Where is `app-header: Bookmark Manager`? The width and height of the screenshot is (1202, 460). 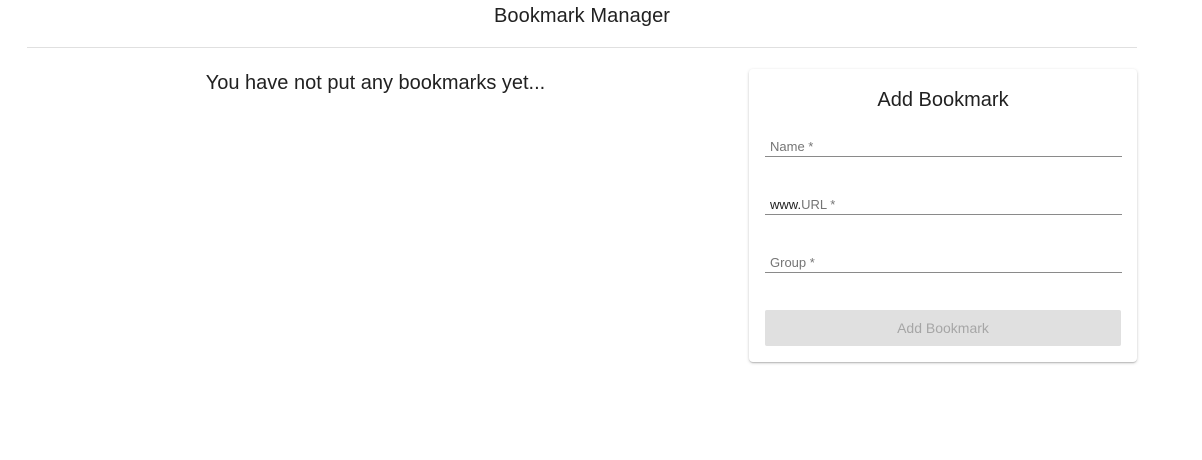
app-header: Bookmark Manager is located at coordinates (582, 24).